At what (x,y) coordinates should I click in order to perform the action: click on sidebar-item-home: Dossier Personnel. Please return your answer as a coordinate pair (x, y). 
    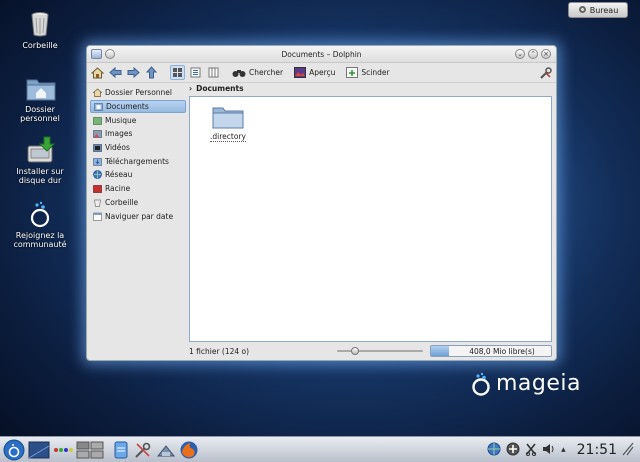
    Looking at the image, I should click on (138, 93).